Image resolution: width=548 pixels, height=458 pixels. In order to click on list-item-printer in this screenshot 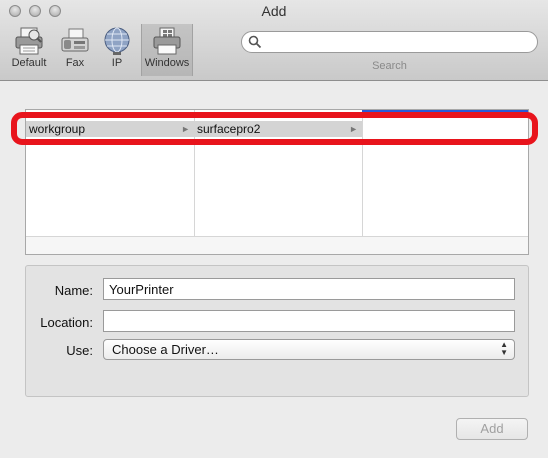, I will do `click(445, 129)`.